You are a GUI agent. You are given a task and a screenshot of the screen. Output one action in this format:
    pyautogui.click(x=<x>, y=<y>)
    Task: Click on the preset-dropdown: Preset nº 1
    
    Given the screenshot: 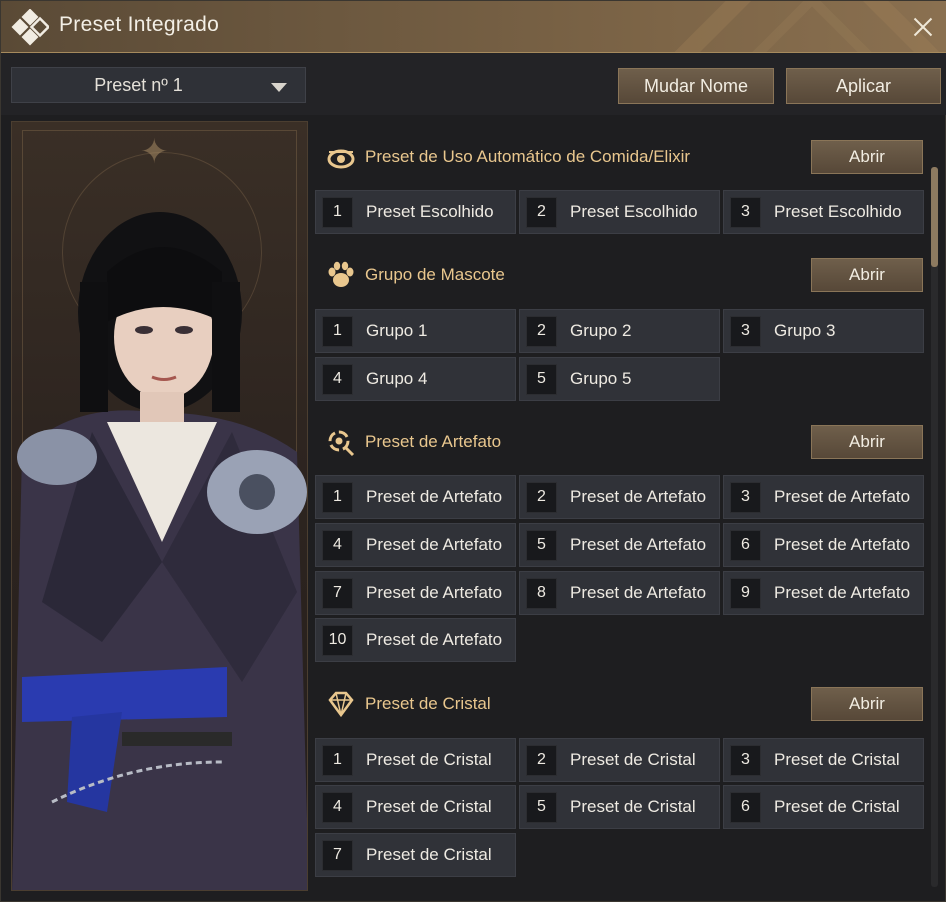 What is the action you would take?
    pyautogui.click(x=158, y=85)
    